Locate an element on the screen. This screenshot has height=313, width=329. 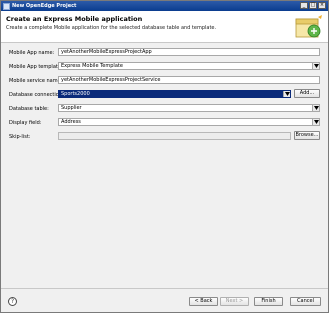
db-connection-select: Sports2000 is located at coordinates (174, 94).